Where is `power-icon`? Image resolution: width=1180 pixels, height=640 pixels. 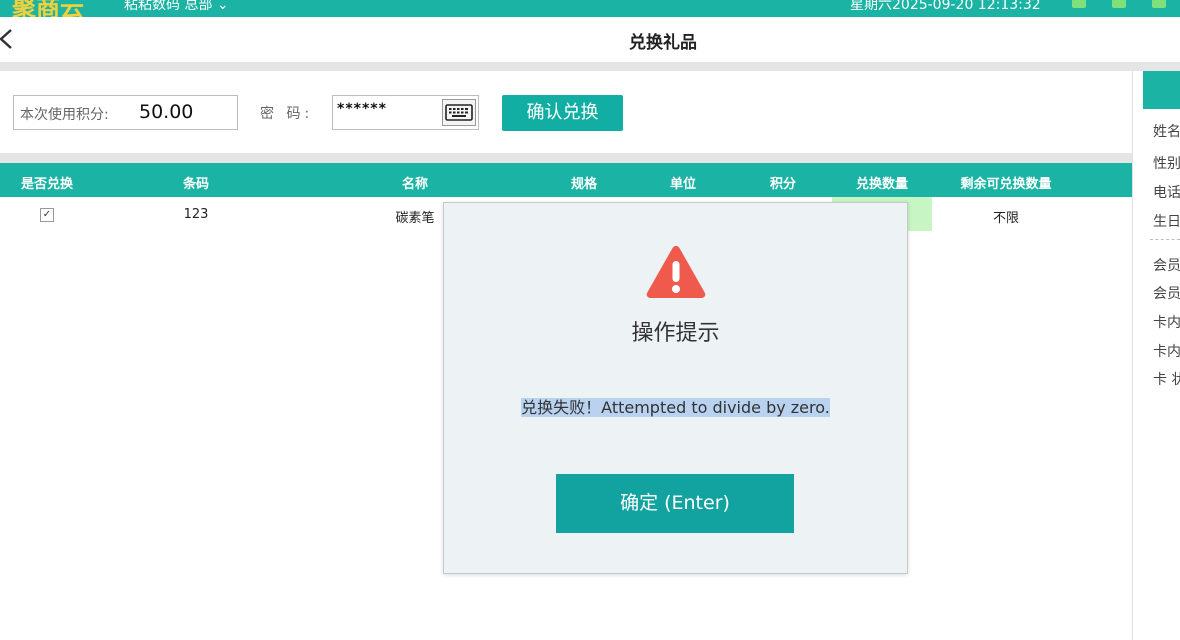 power-icon is located at coordinates (1159, 4).